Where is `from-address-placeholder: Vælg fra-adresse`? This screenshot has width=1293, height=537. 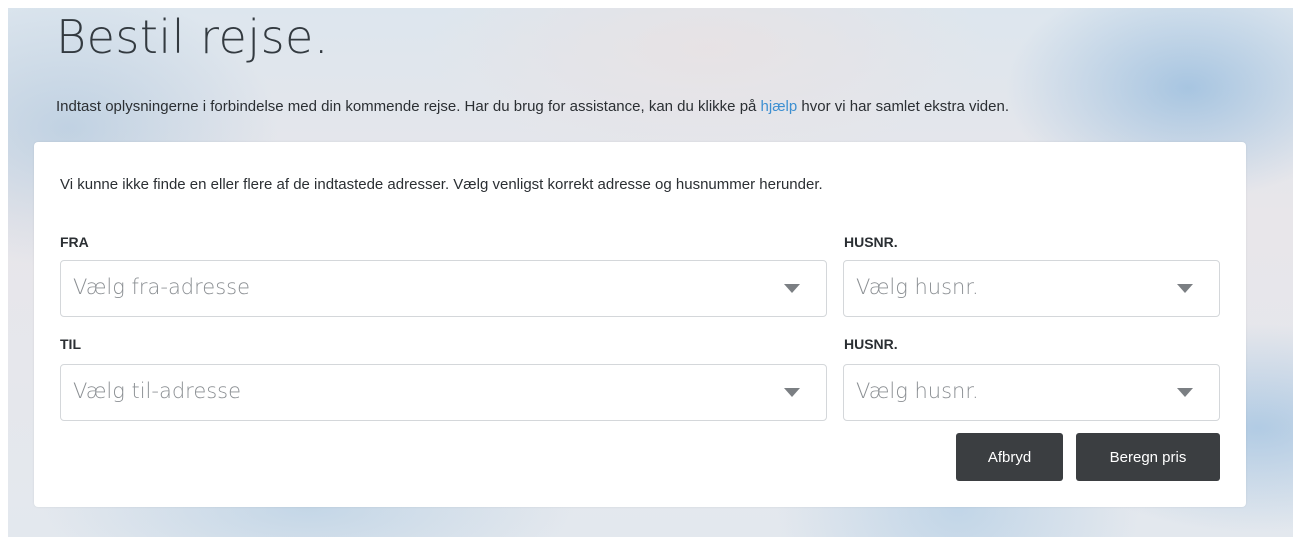 from-address-placeholder: Vælg fra-adresse is located at coordinates (162, 287).